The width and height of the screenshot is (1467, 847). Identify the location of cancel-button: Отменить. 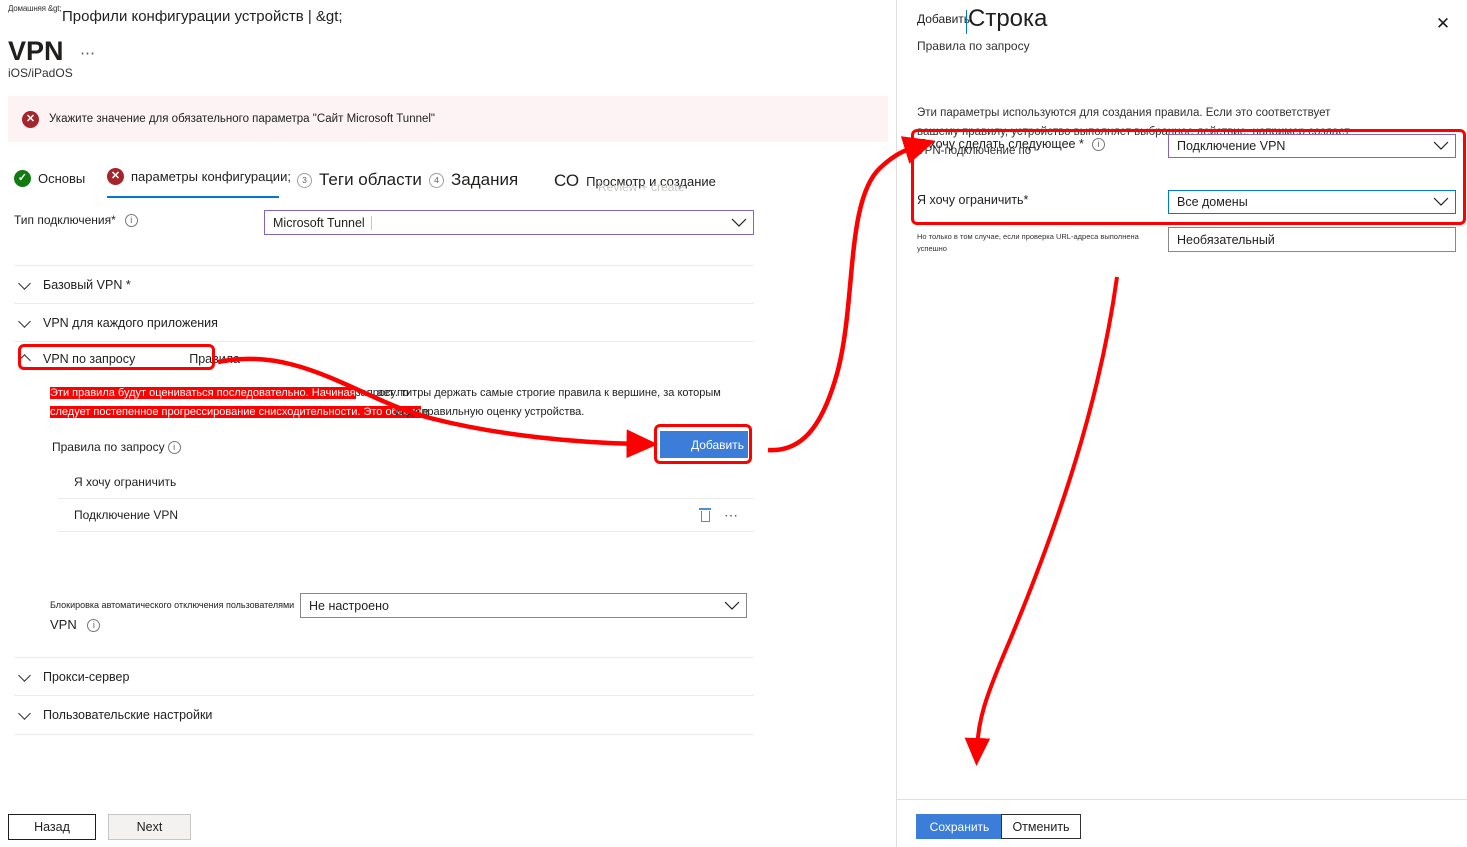
(1041, 826).